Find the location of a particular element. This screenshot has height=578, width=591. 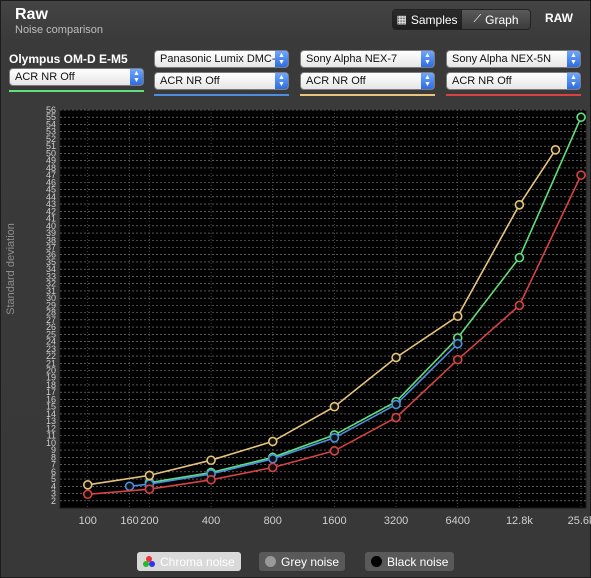

x-tick-label: 3200 is located at coordinates (396, 521).